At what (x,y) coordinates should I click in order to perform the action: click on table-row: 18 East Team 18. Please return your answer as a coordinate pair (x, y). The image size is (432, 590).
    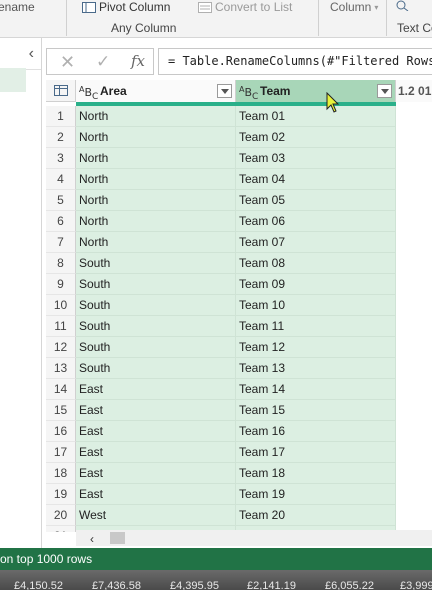
    Looking at the image, I should click on (239, 473).